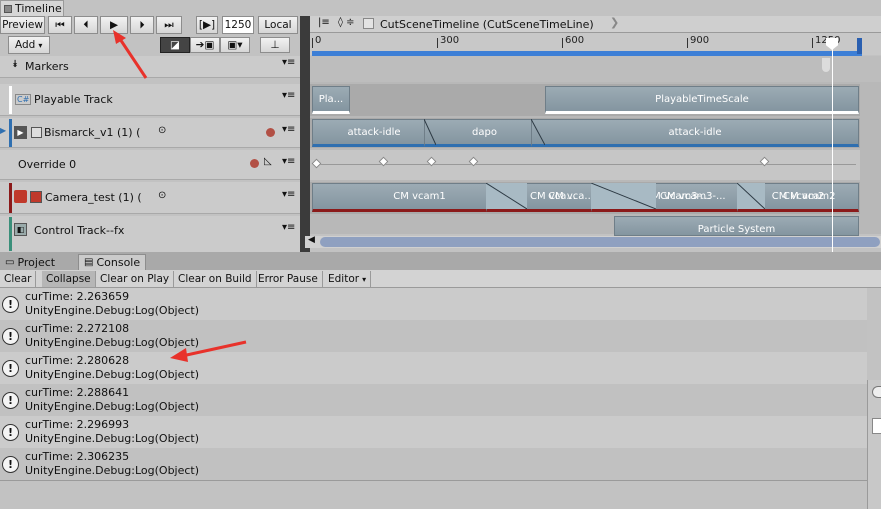 This screenshot has height=509, width=881. I want to click on preview-button: Preview, so click(22, 25).